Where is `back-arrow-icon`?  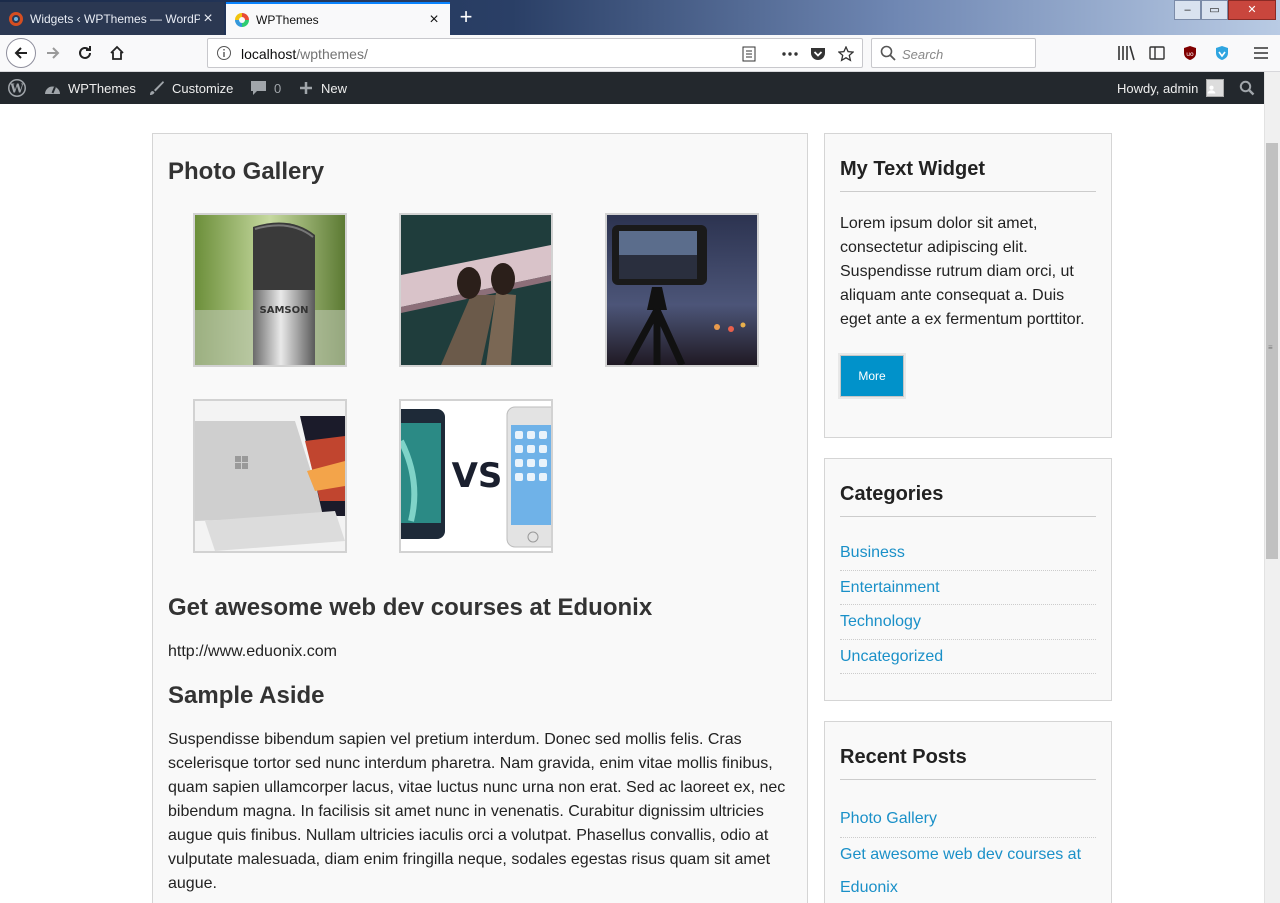 back-arrow-icon is located at coordinates (21, 53).